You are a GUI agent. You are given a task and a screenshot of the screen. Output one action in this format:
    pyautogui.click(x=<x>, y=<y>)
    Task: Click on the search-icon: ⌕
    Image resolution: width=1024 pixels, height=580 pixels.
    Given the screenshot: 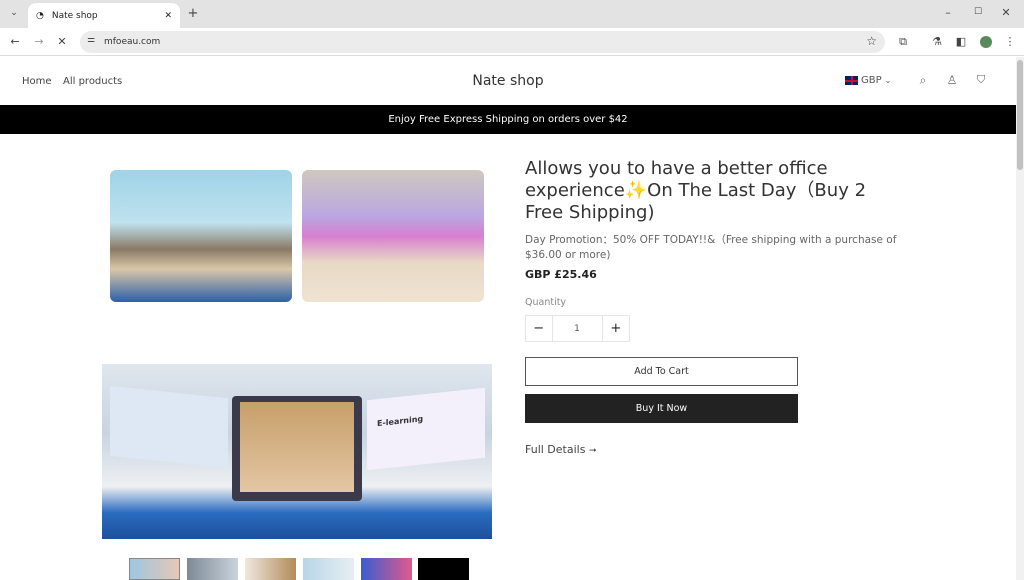 What is the action you would take?
    pyautogui.click(x=923, y=80)
    